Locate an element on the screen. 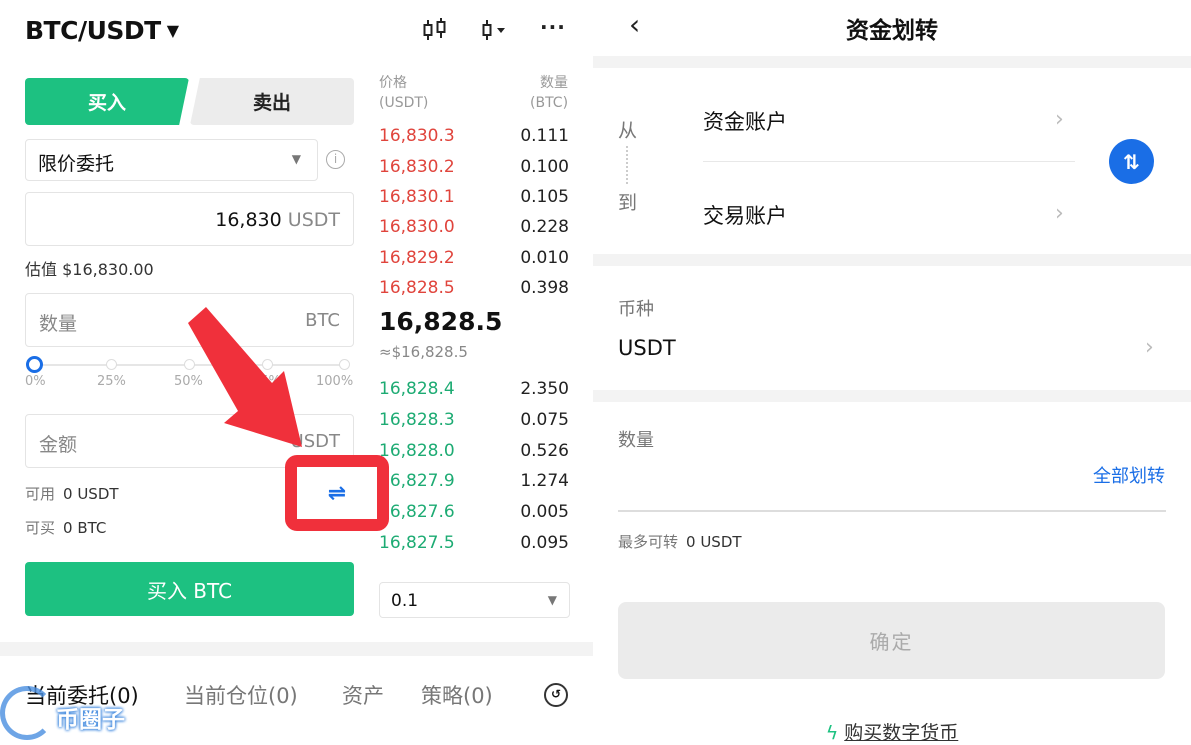 This screenshot has height=745, width=1191. orderbook-qty-header: 数量 (BTC) is located at coordinates (549, 93).